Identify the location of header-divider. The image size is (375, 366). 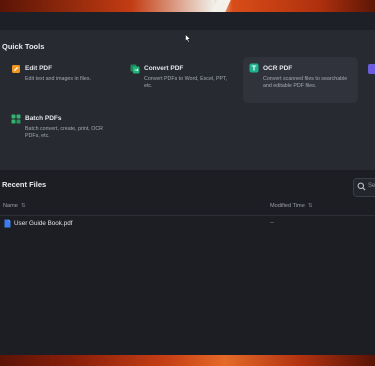
(187, 215).